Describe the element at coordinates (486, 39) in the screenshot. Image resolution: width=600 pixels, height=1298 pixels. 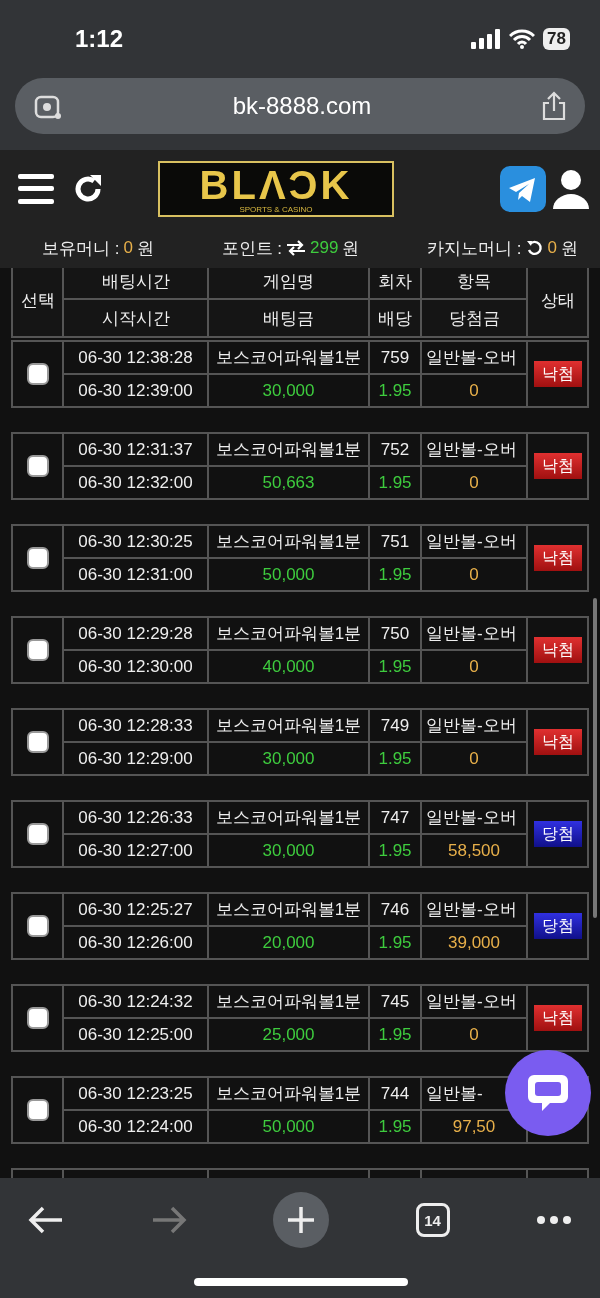
I see `signal-icon` at that location.